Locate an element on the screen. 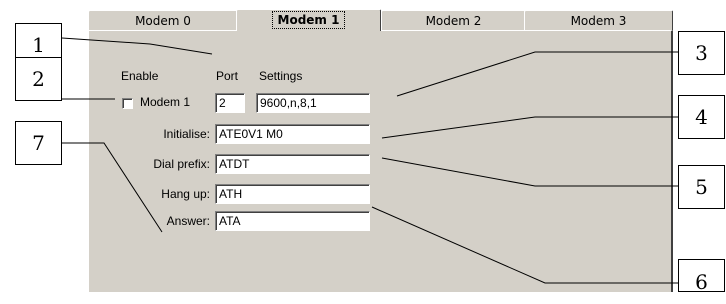  callout-3: 3 is located at coordinates (701, 53).